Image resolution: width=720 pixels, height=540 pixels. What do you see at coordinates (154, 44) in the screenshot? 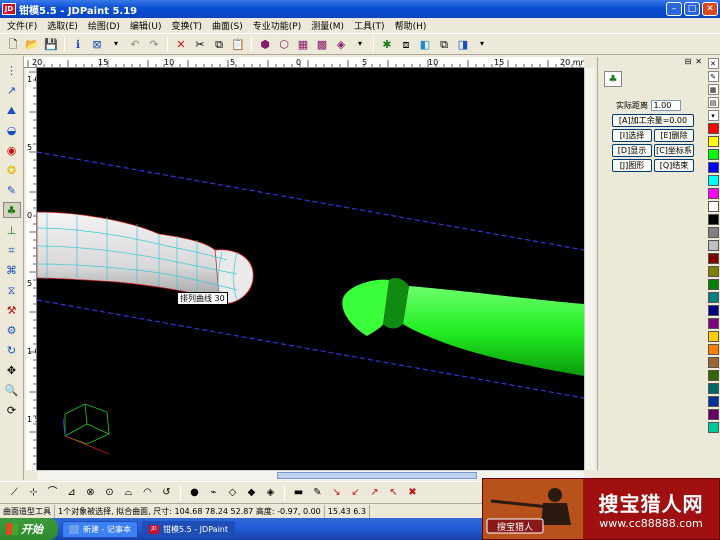
I see `redo-icon: ↷` at bounding box center [154, 44].